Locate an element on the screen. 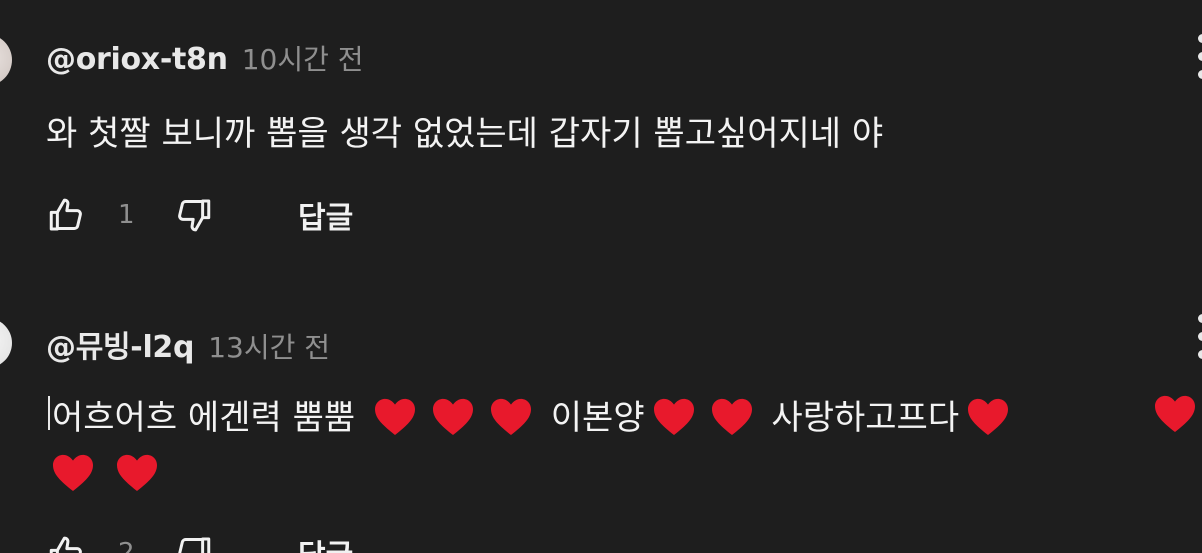 This screenshot has width=1202, height=553. comment-timestamp: 10시간 전 is located at coordinates (303, 58).